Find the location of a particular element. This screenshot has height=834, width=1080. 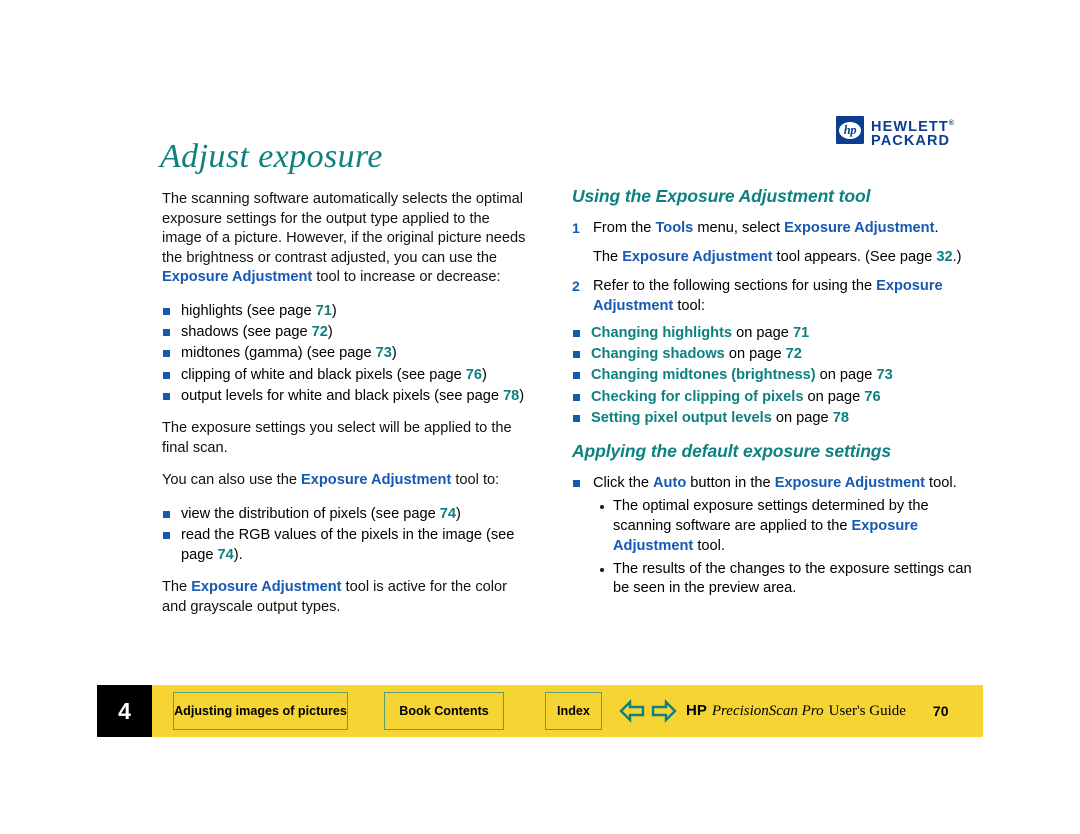

arrow-left-icon is located at coordinates (632, 711).